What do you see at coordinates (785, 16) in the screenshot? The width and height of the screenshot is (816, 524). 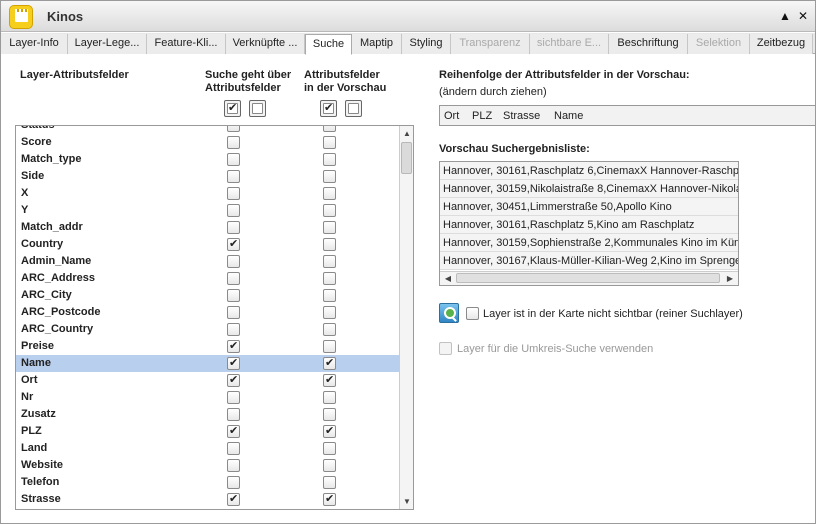 I see `minimize-icon: ▲` at bounding box center [785, 16].